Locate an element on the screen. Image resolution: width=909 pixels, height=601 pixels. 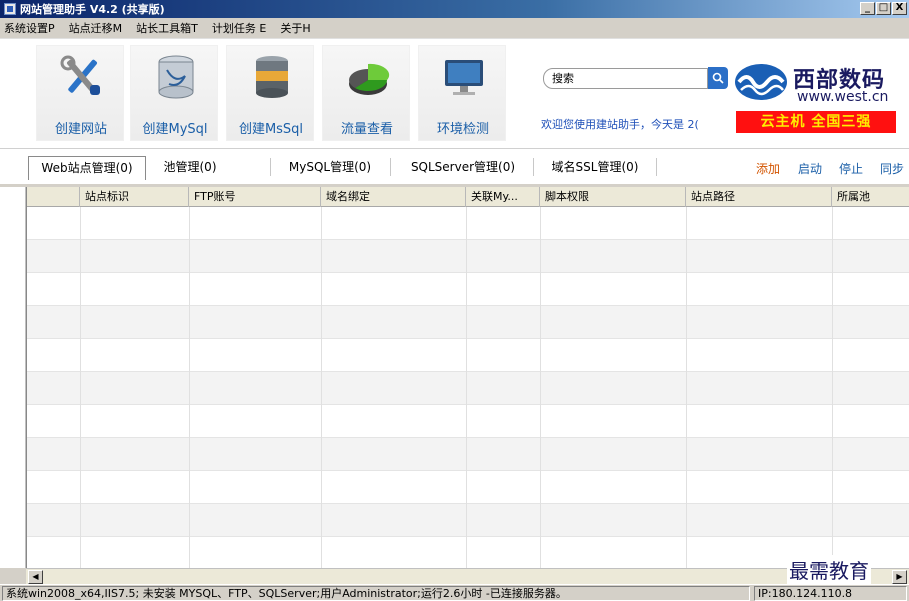
tools-wrench-icon is located at coordinates (80, 75).